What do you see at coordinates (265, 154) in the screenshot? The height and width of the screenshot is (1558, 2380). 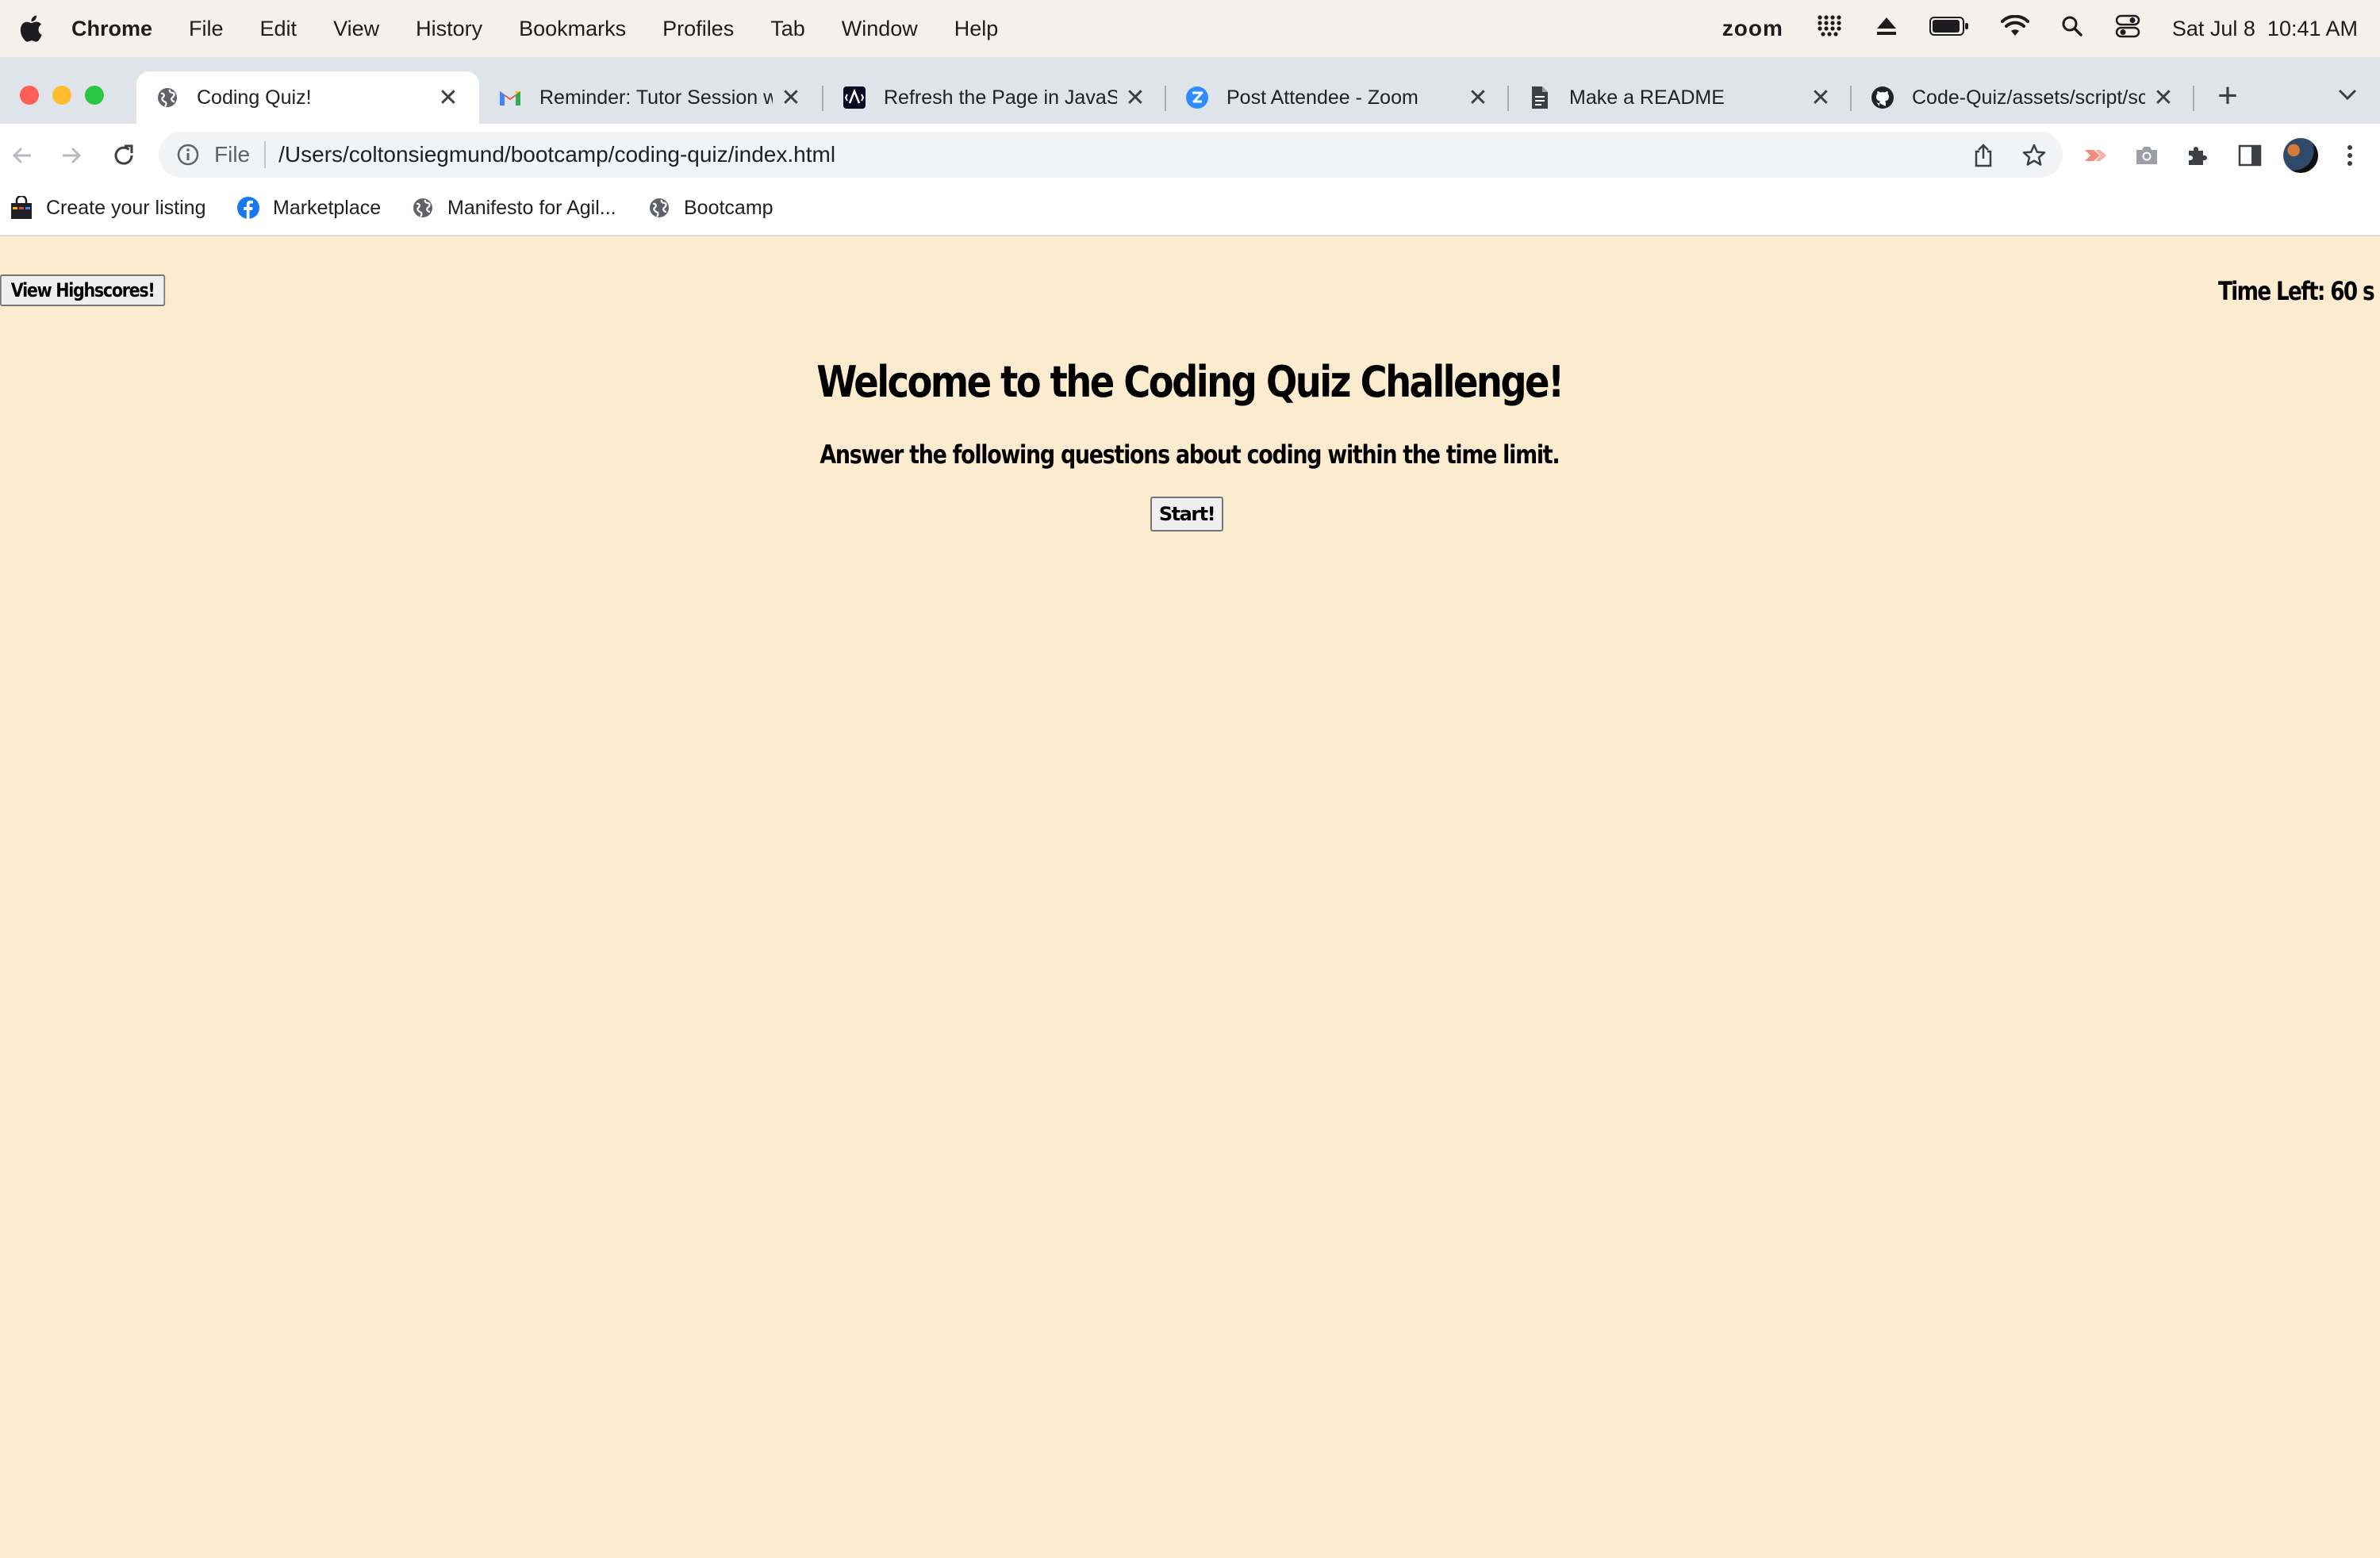 I see `address-separator` at bounding box center [265, 154].